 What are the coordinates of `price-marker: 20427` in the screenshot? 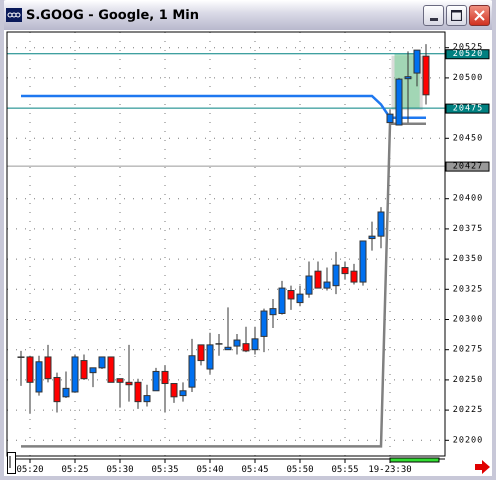 It's located at (468, 167).